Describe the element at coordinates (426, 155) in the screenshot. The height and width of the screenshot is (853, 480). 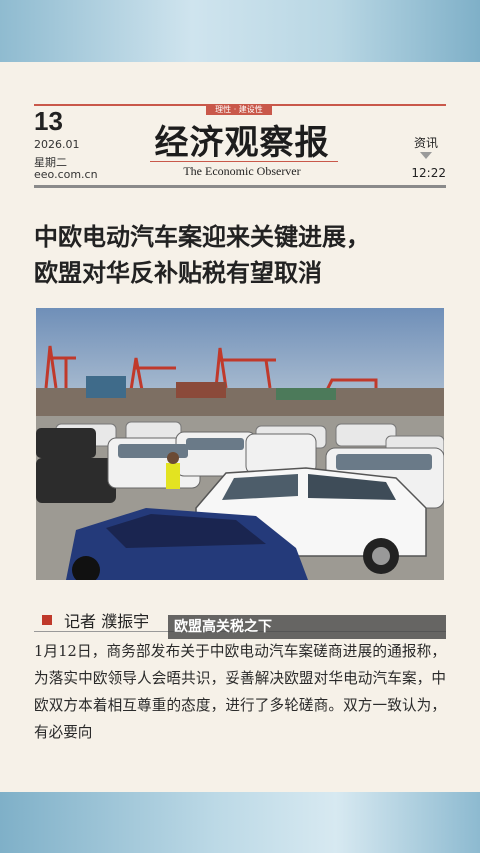
I see `triangle-down-icon` at that location.